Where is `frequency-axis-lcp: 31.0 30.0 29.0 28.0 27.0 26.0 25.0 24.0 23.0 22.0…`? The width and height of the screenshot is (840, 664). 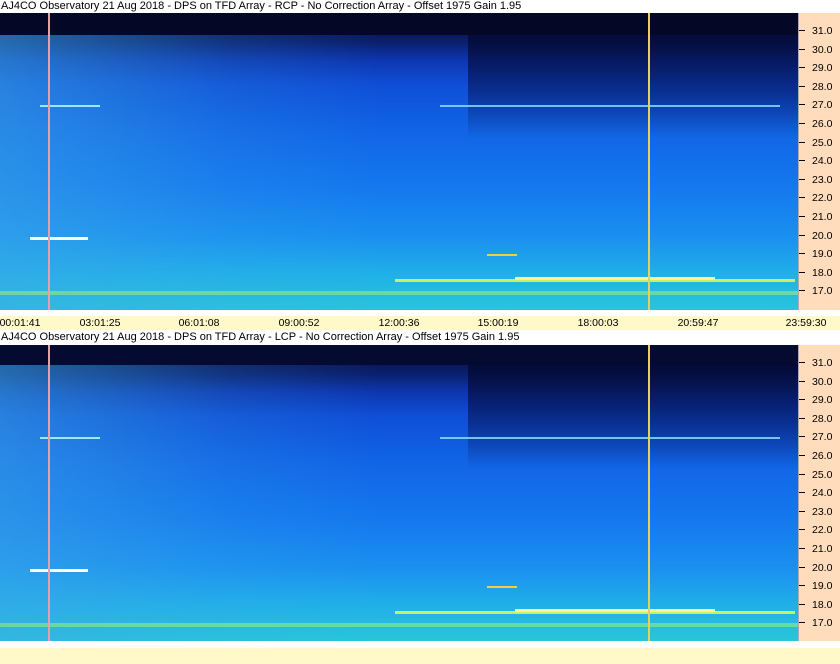 frequency-axis-lcp: 31.0 30.0 29.0 28.0 27.0 26.0 25.0 24.0 23.0 22.0… is located at coordinates (819, 493).